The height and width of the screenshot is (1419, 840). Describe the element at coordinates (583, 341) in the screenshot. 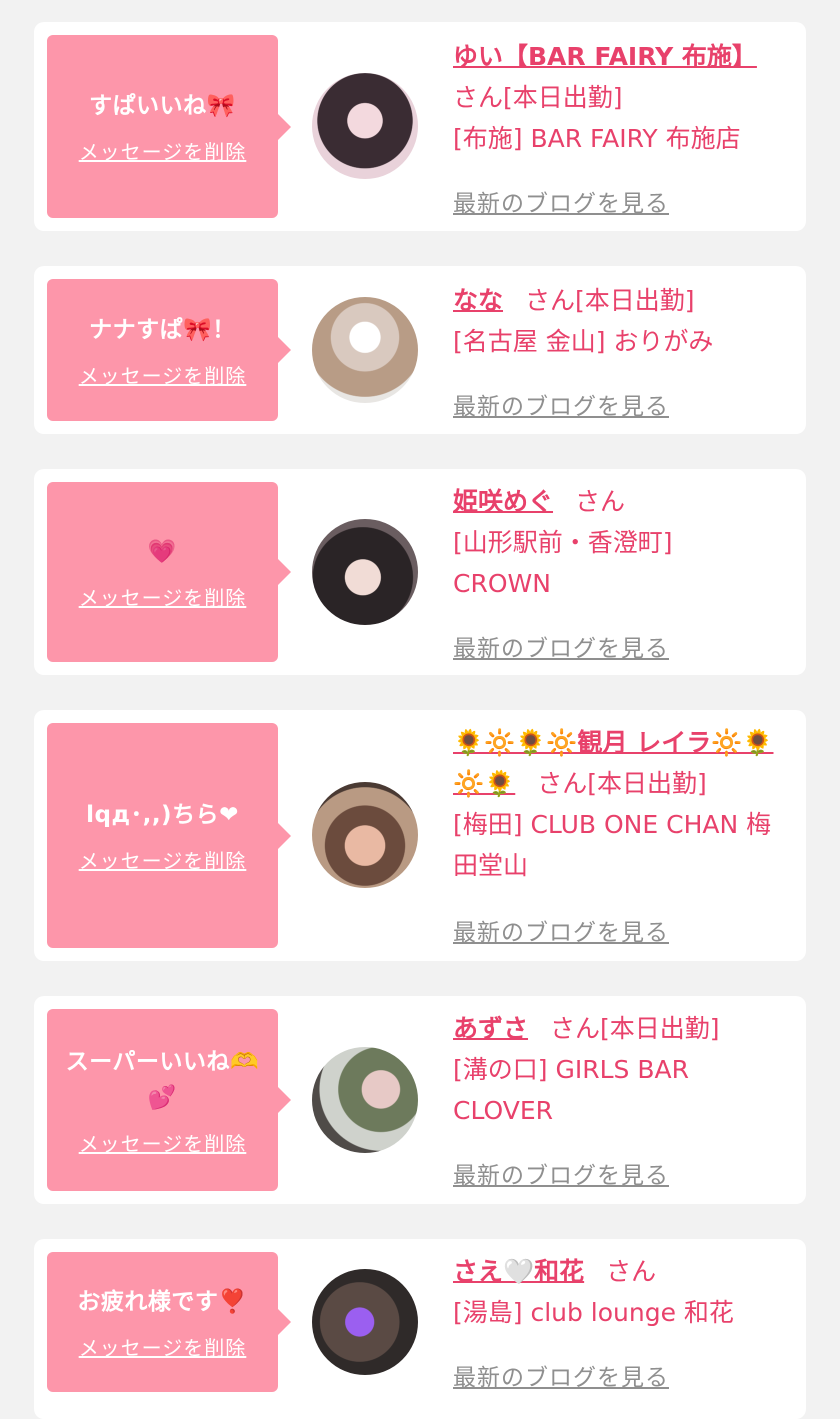

I see `store-name: [名古屋 金山] おりがみ` at that location.